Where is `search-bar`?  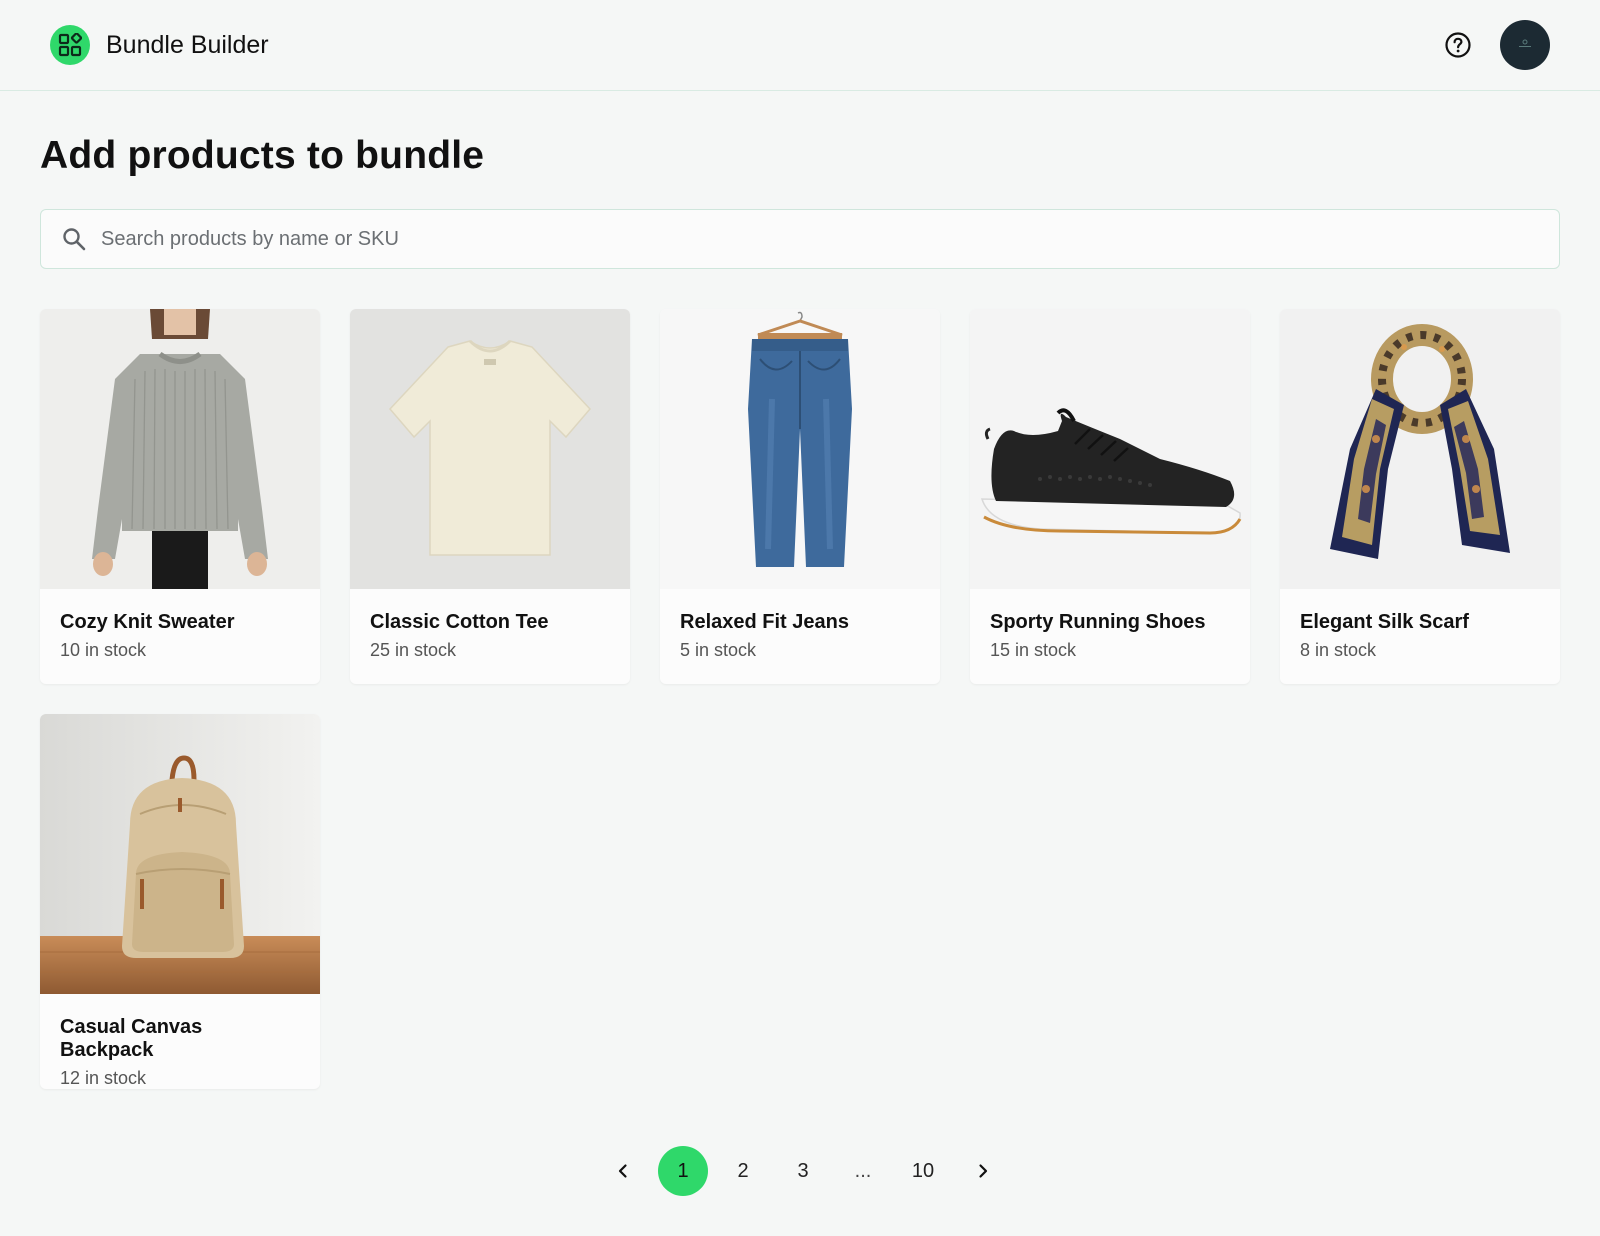 search-bar is located at coordinates (800, 239).